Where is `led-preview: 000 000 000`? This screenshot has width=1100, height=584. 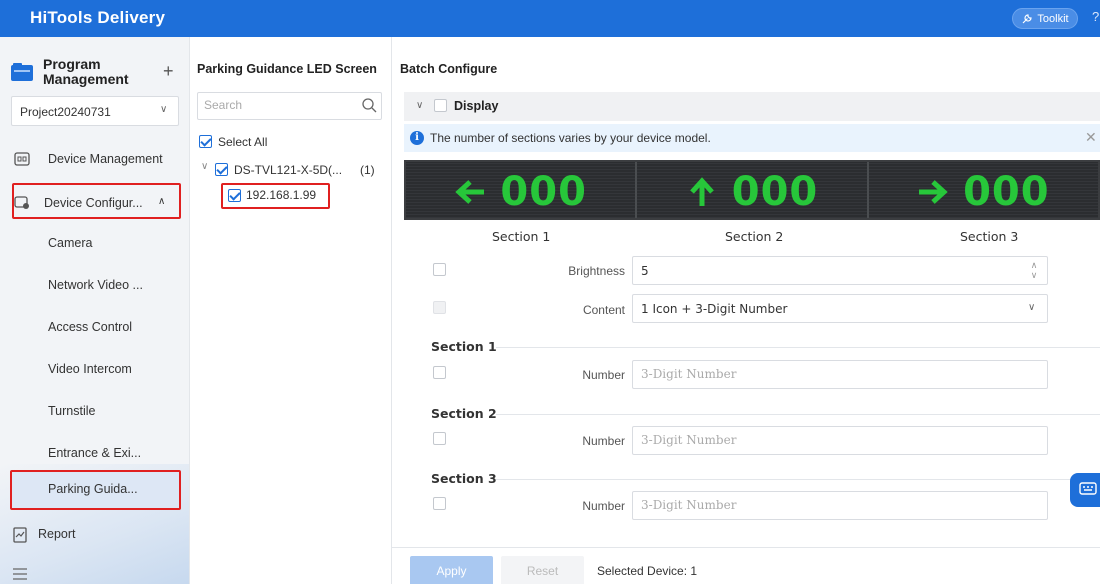
led-preview: 000 000 000 is located at coordinates (752, 190).